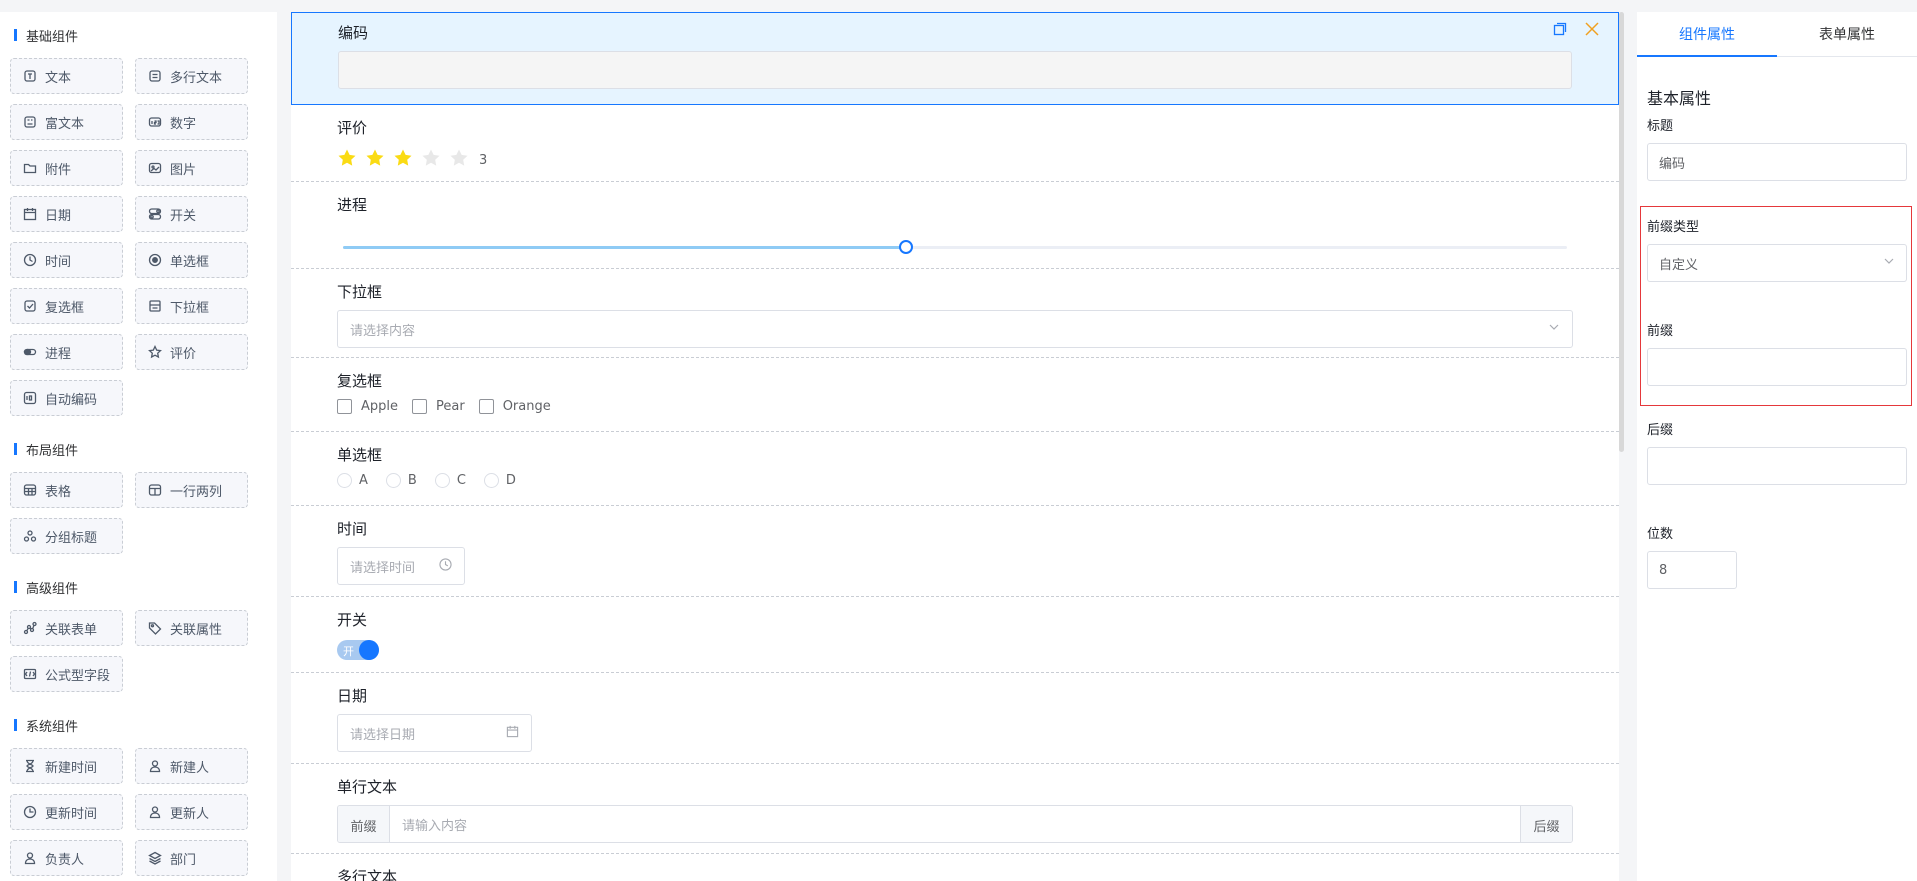 This screenshot has width=1917, height=881. What do you see at coordinates (191, 260) in the screenshot?
I see `component-item: 单选框` at bounding box center [191, 260].